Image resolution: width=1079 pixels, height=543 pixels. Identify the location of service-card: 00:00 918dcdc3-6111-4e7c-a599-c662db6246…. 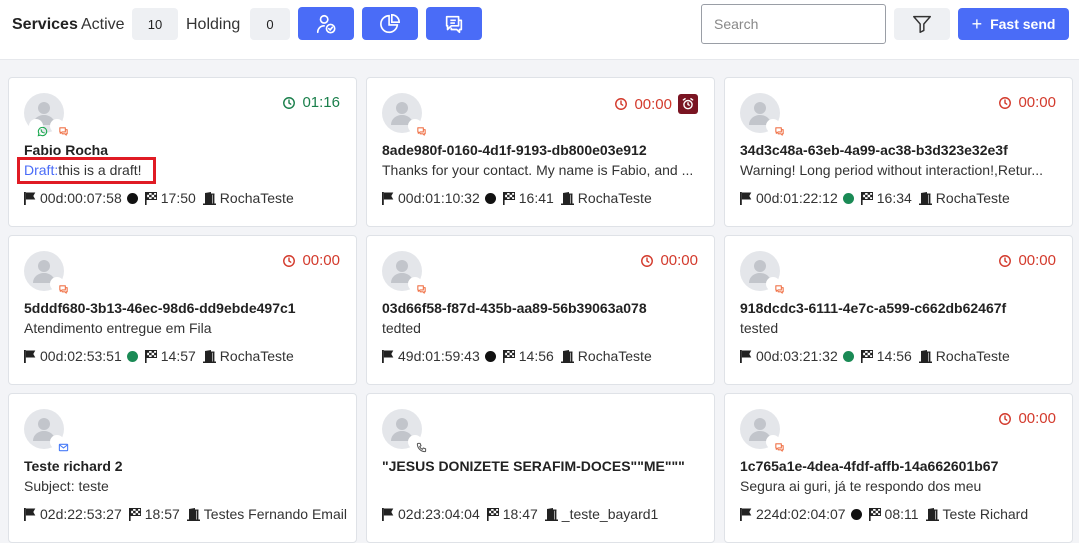
(898, 310).